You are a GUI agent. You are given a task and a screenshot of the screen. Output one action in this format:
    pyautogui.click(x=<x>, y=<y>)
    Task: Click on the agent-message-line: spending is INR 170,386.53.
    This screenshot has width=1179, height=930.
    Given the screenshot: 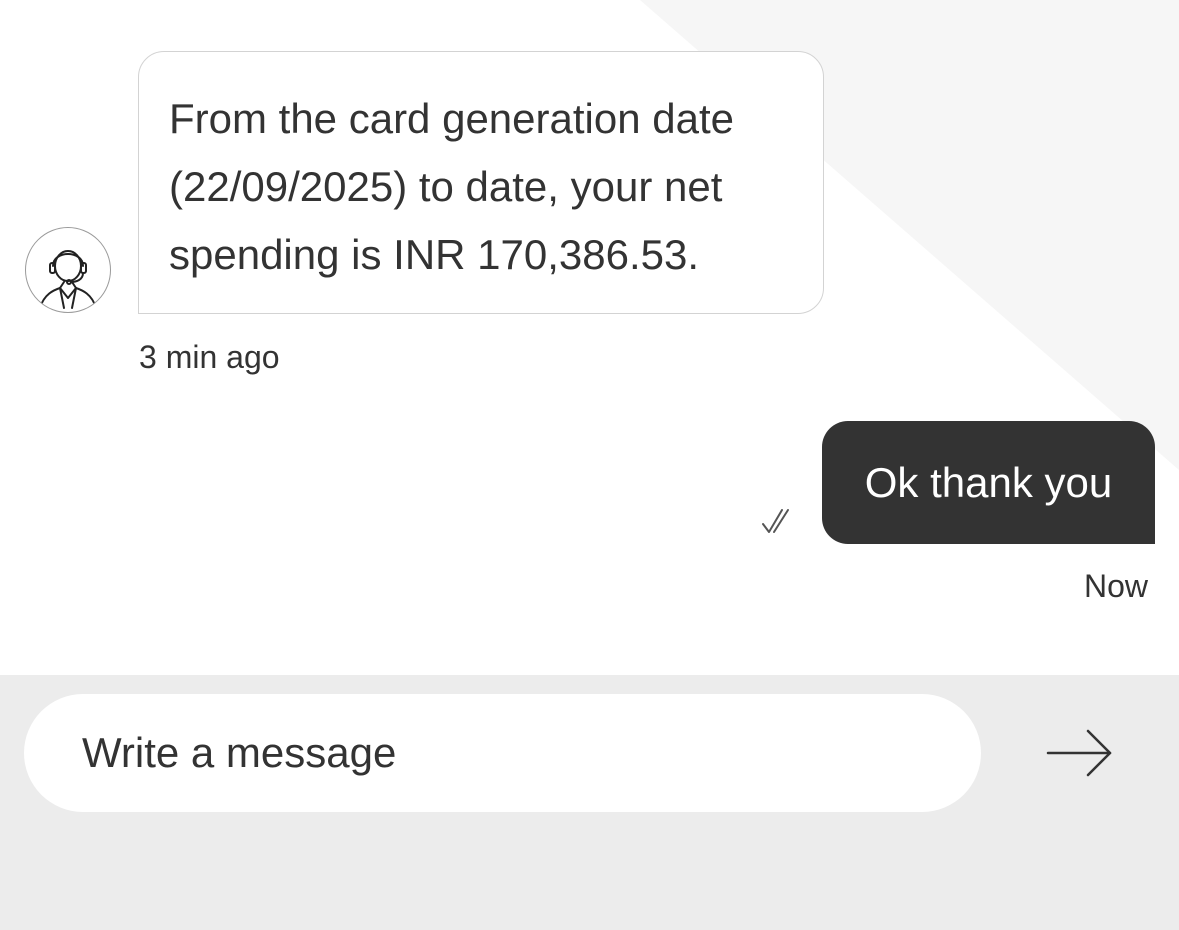 What is the action you would take?
    pyautogui.click(x=434, y=254)
    